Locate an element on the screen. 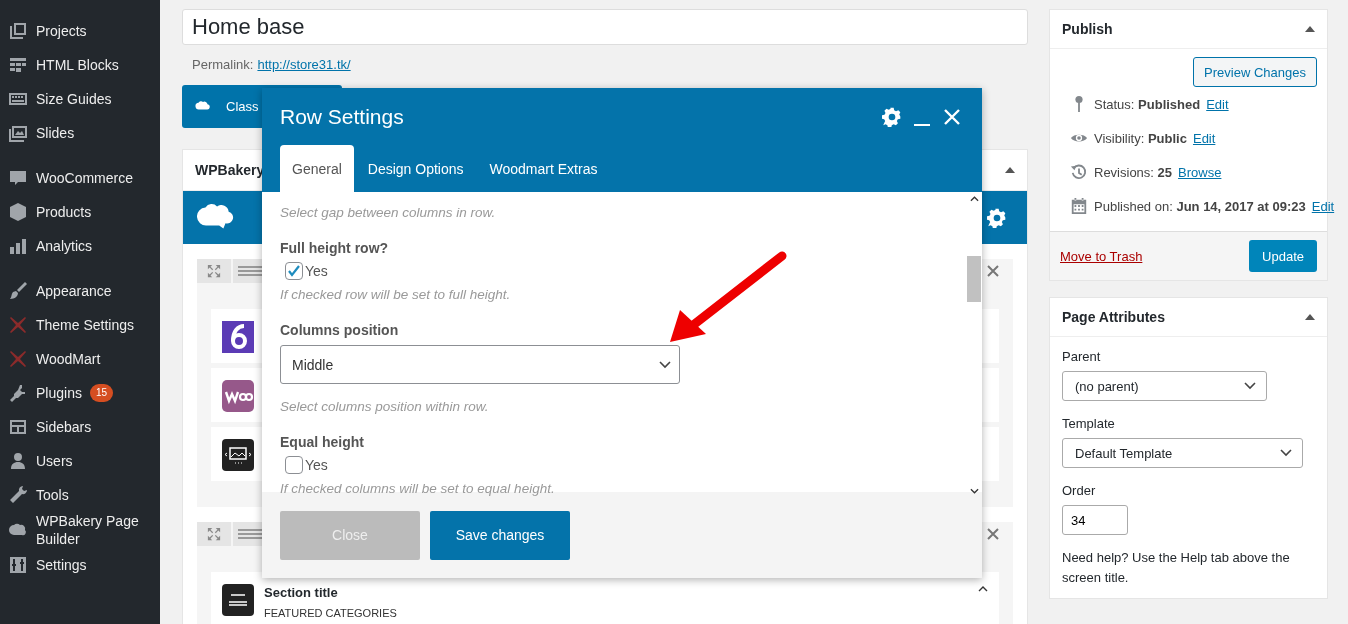  help-text: Need help? Use the Help tab above the screen title. is located at coordinates (1176, 568).